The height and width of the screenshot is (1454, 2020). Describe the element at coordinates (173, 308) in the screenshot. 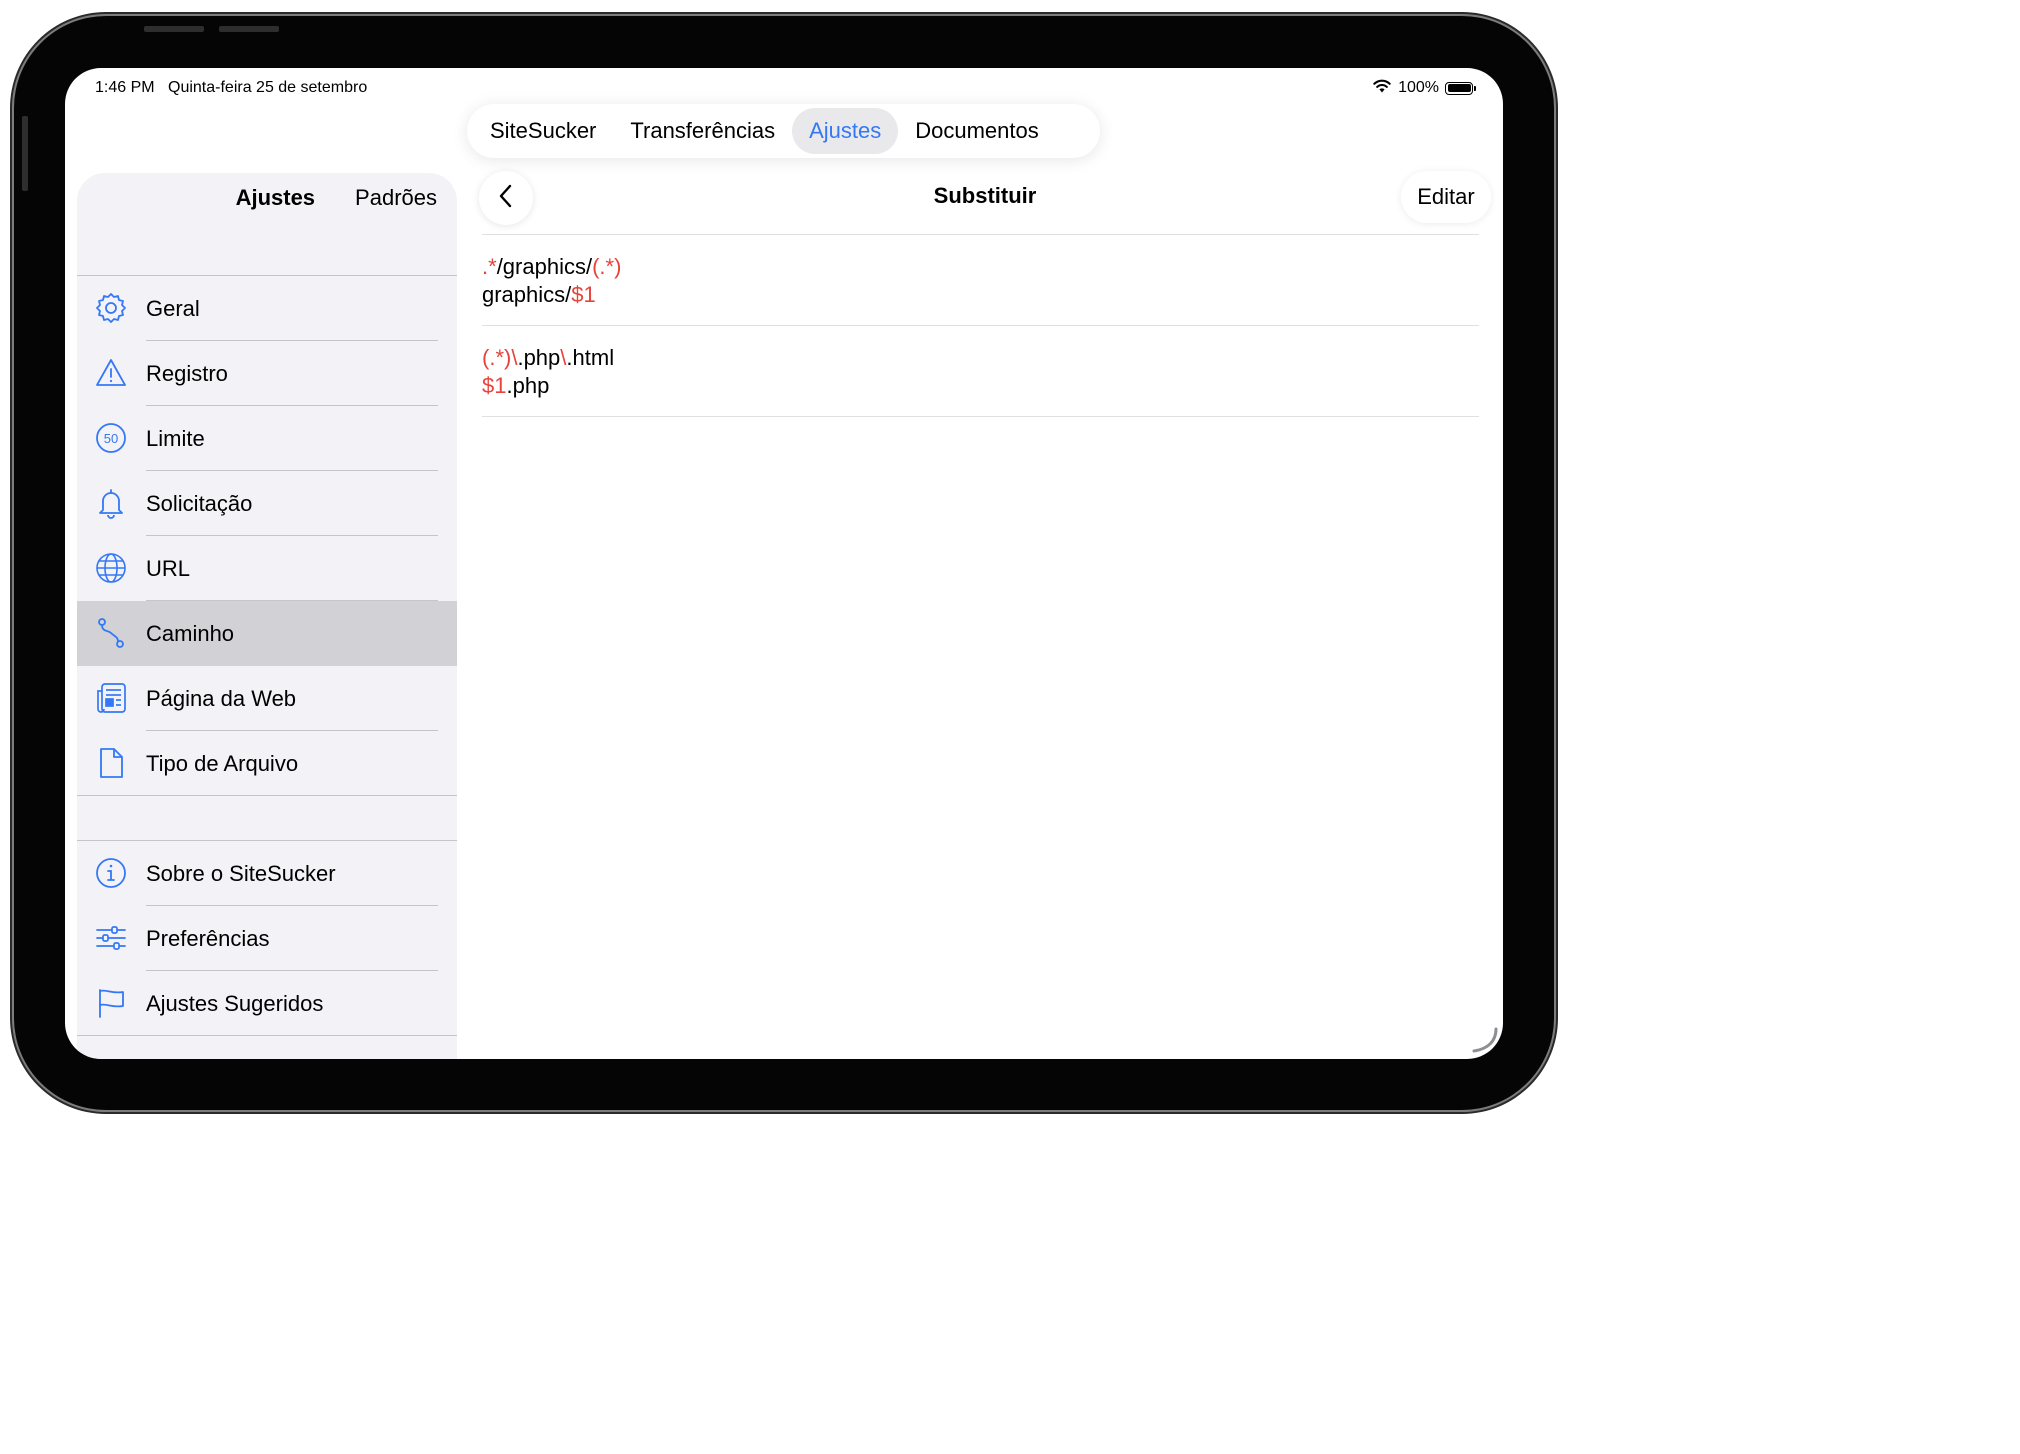

I see `sidebar-item-label: Geral` at that location.